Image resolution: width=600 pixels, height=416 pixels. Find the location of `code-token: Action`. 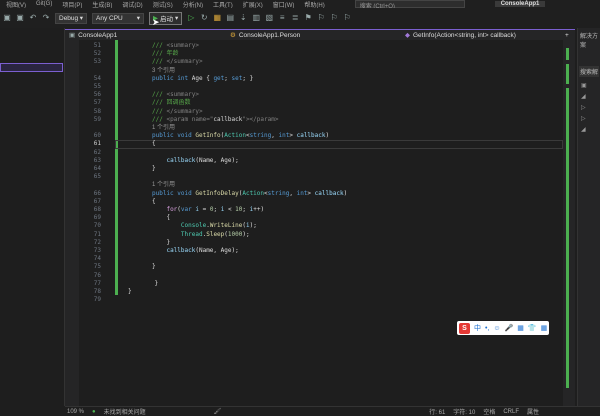

code-token: Action is located at coordinates (235, 136).